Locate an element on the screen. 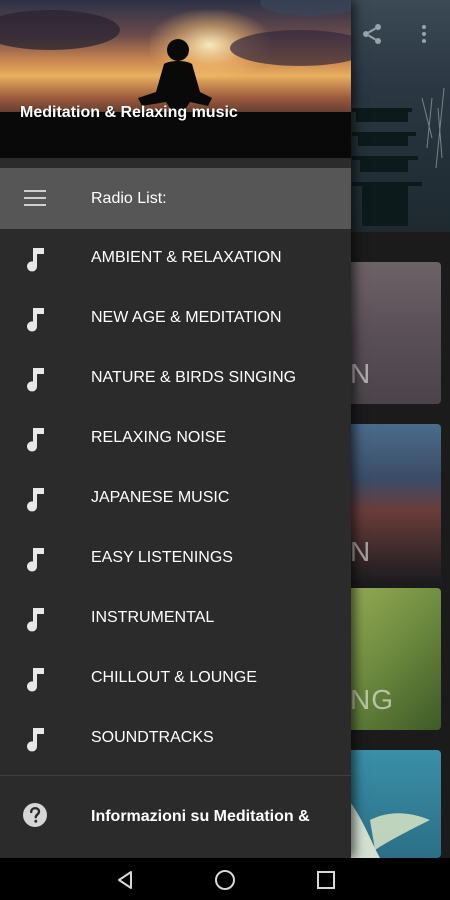  app-title: Meditation & Relaxing music is located at coordinates (129, 112).